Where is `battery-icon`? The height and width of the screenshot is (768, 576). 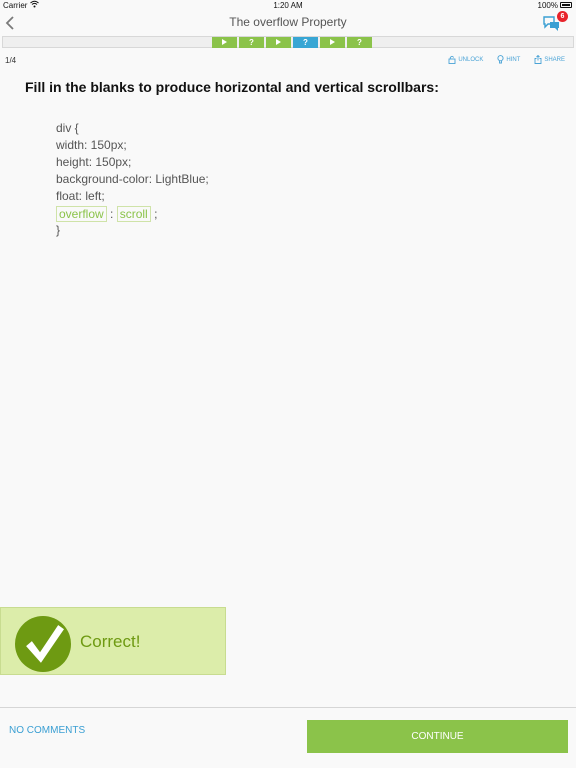
battery-icon is located at coordinates (566, 5).